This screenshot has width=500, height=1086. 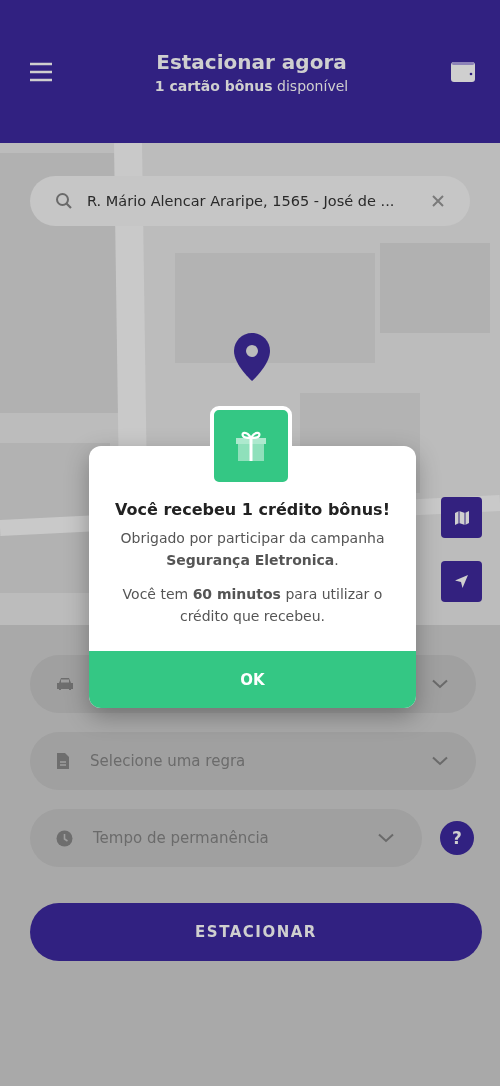 I want to click on dialog-title: Você recebeu 1 crédito bônus!, so click(x=252, y=509).